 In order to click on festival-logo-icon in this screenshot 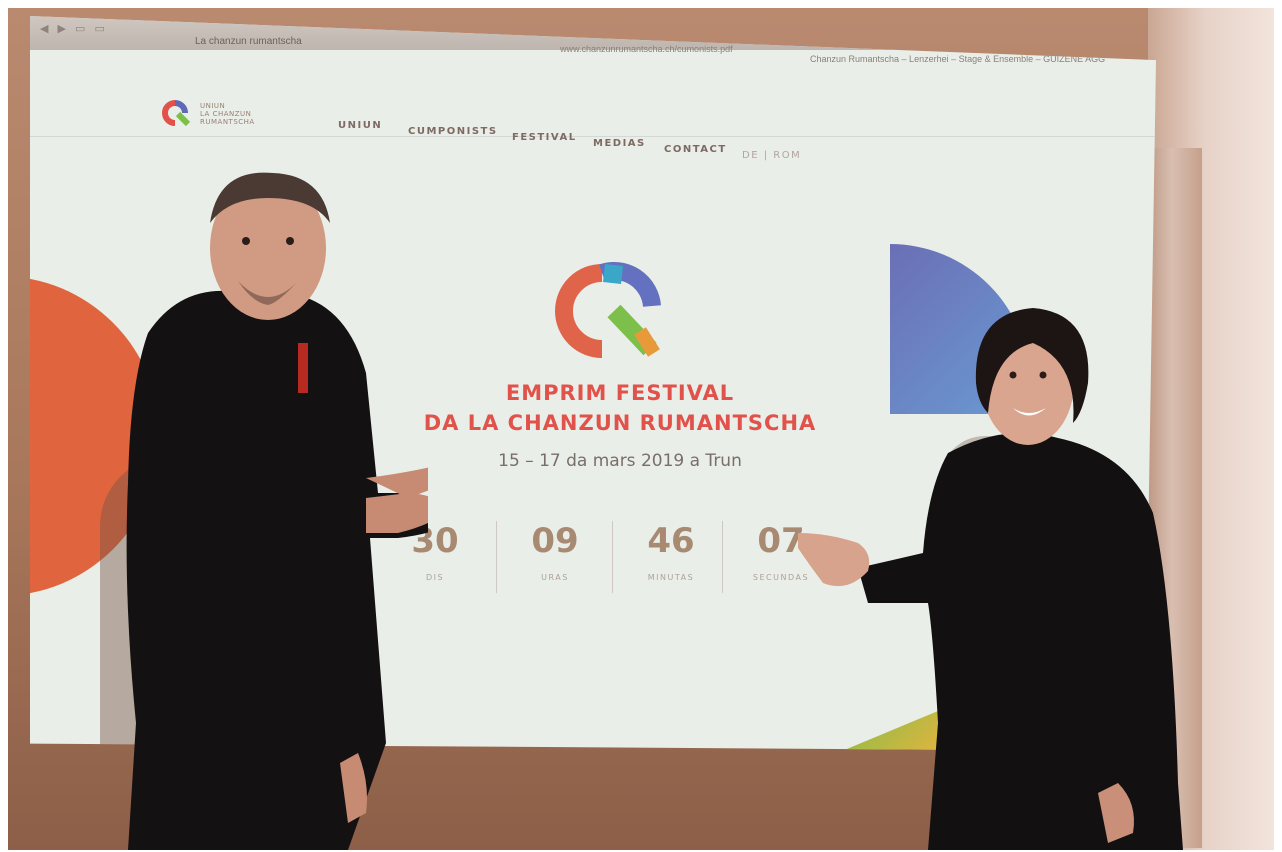, I will do `click(608, 310)`.